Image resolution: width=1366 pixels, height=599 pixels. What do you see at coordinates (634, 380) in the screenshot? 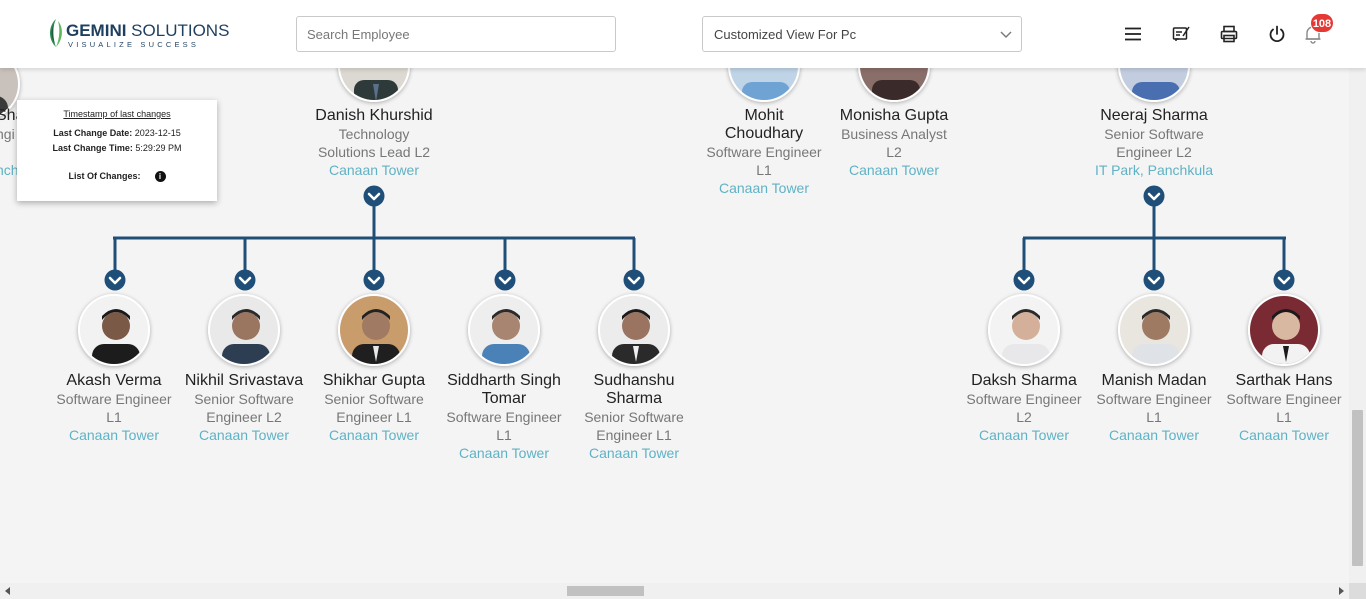
I see `employee-name: Sudhanshu` at bounding box center [634, 380].